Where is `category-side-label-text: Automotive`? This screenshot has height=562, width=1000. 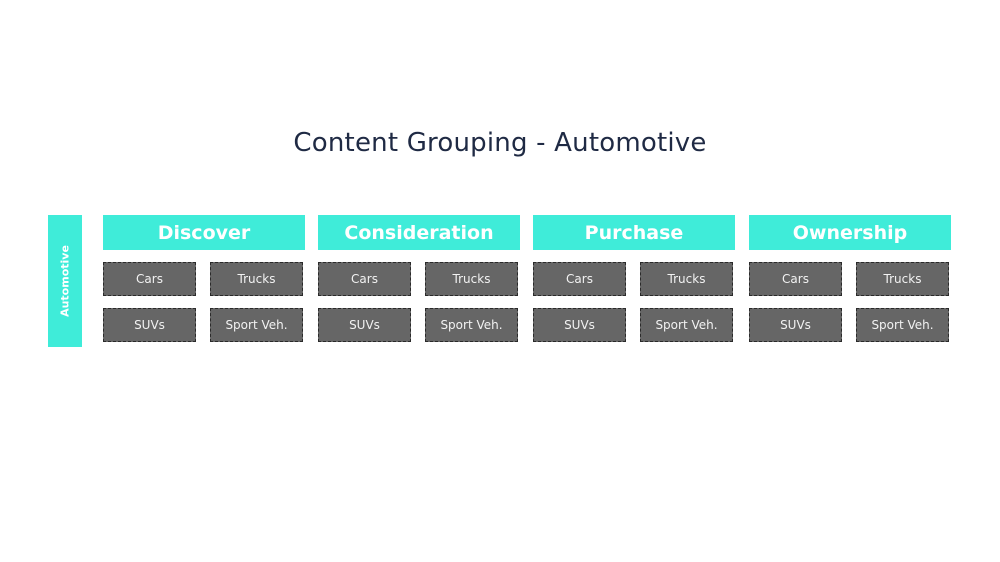
category-side-label-text: Automotive is located at coordinates (65, 281).